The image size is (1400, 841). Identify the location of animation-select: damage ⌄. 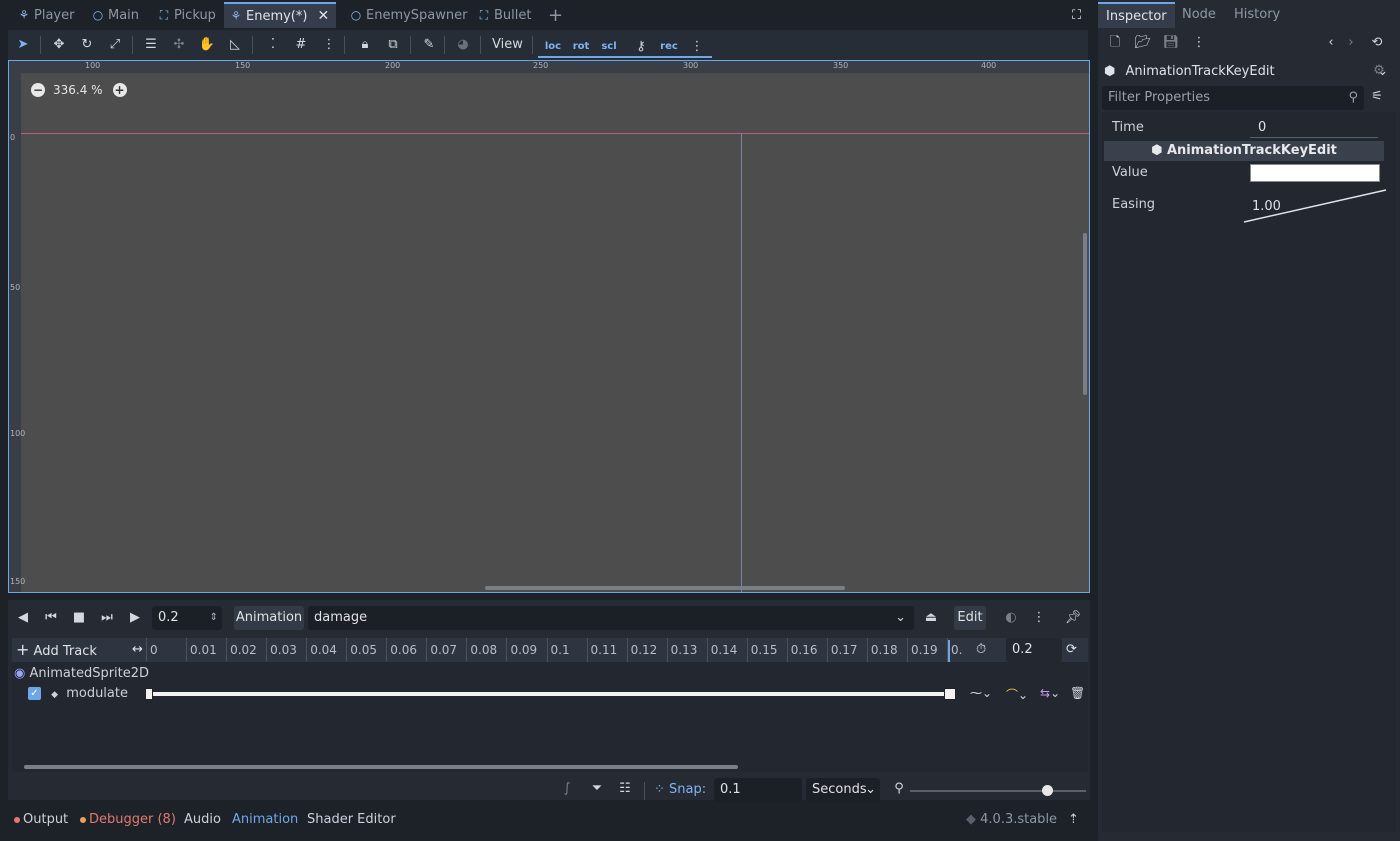
(611, 618).